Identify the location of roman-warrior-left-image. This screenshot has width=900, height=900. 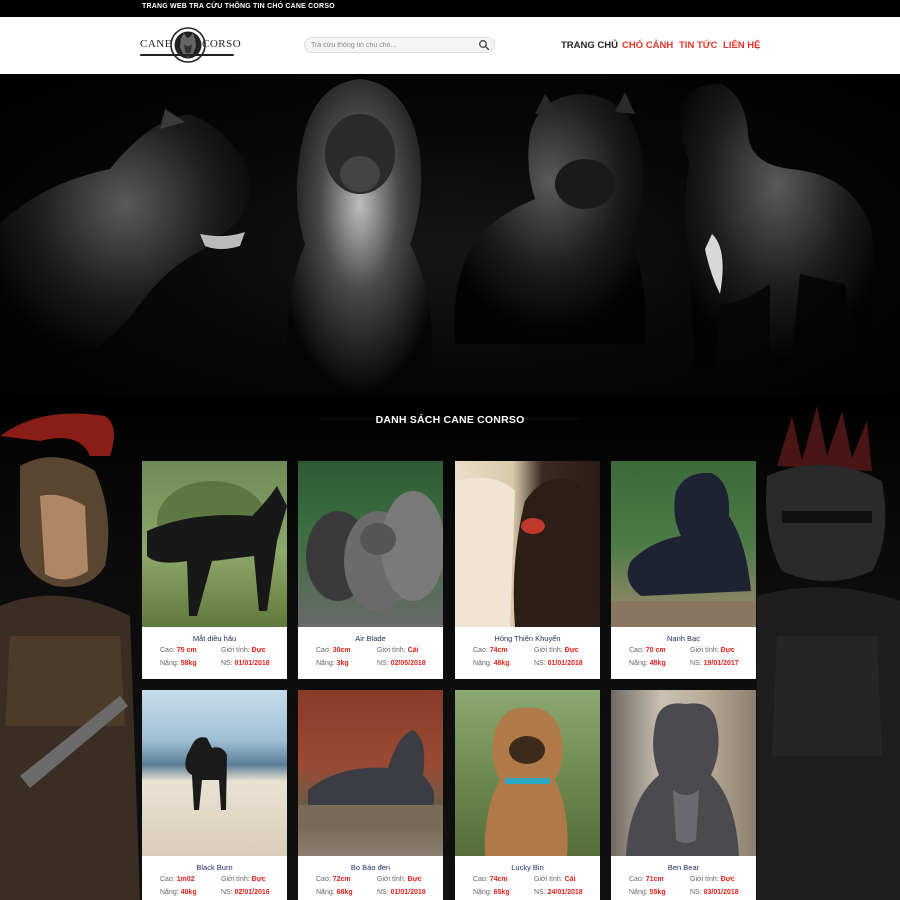
(70, 656).